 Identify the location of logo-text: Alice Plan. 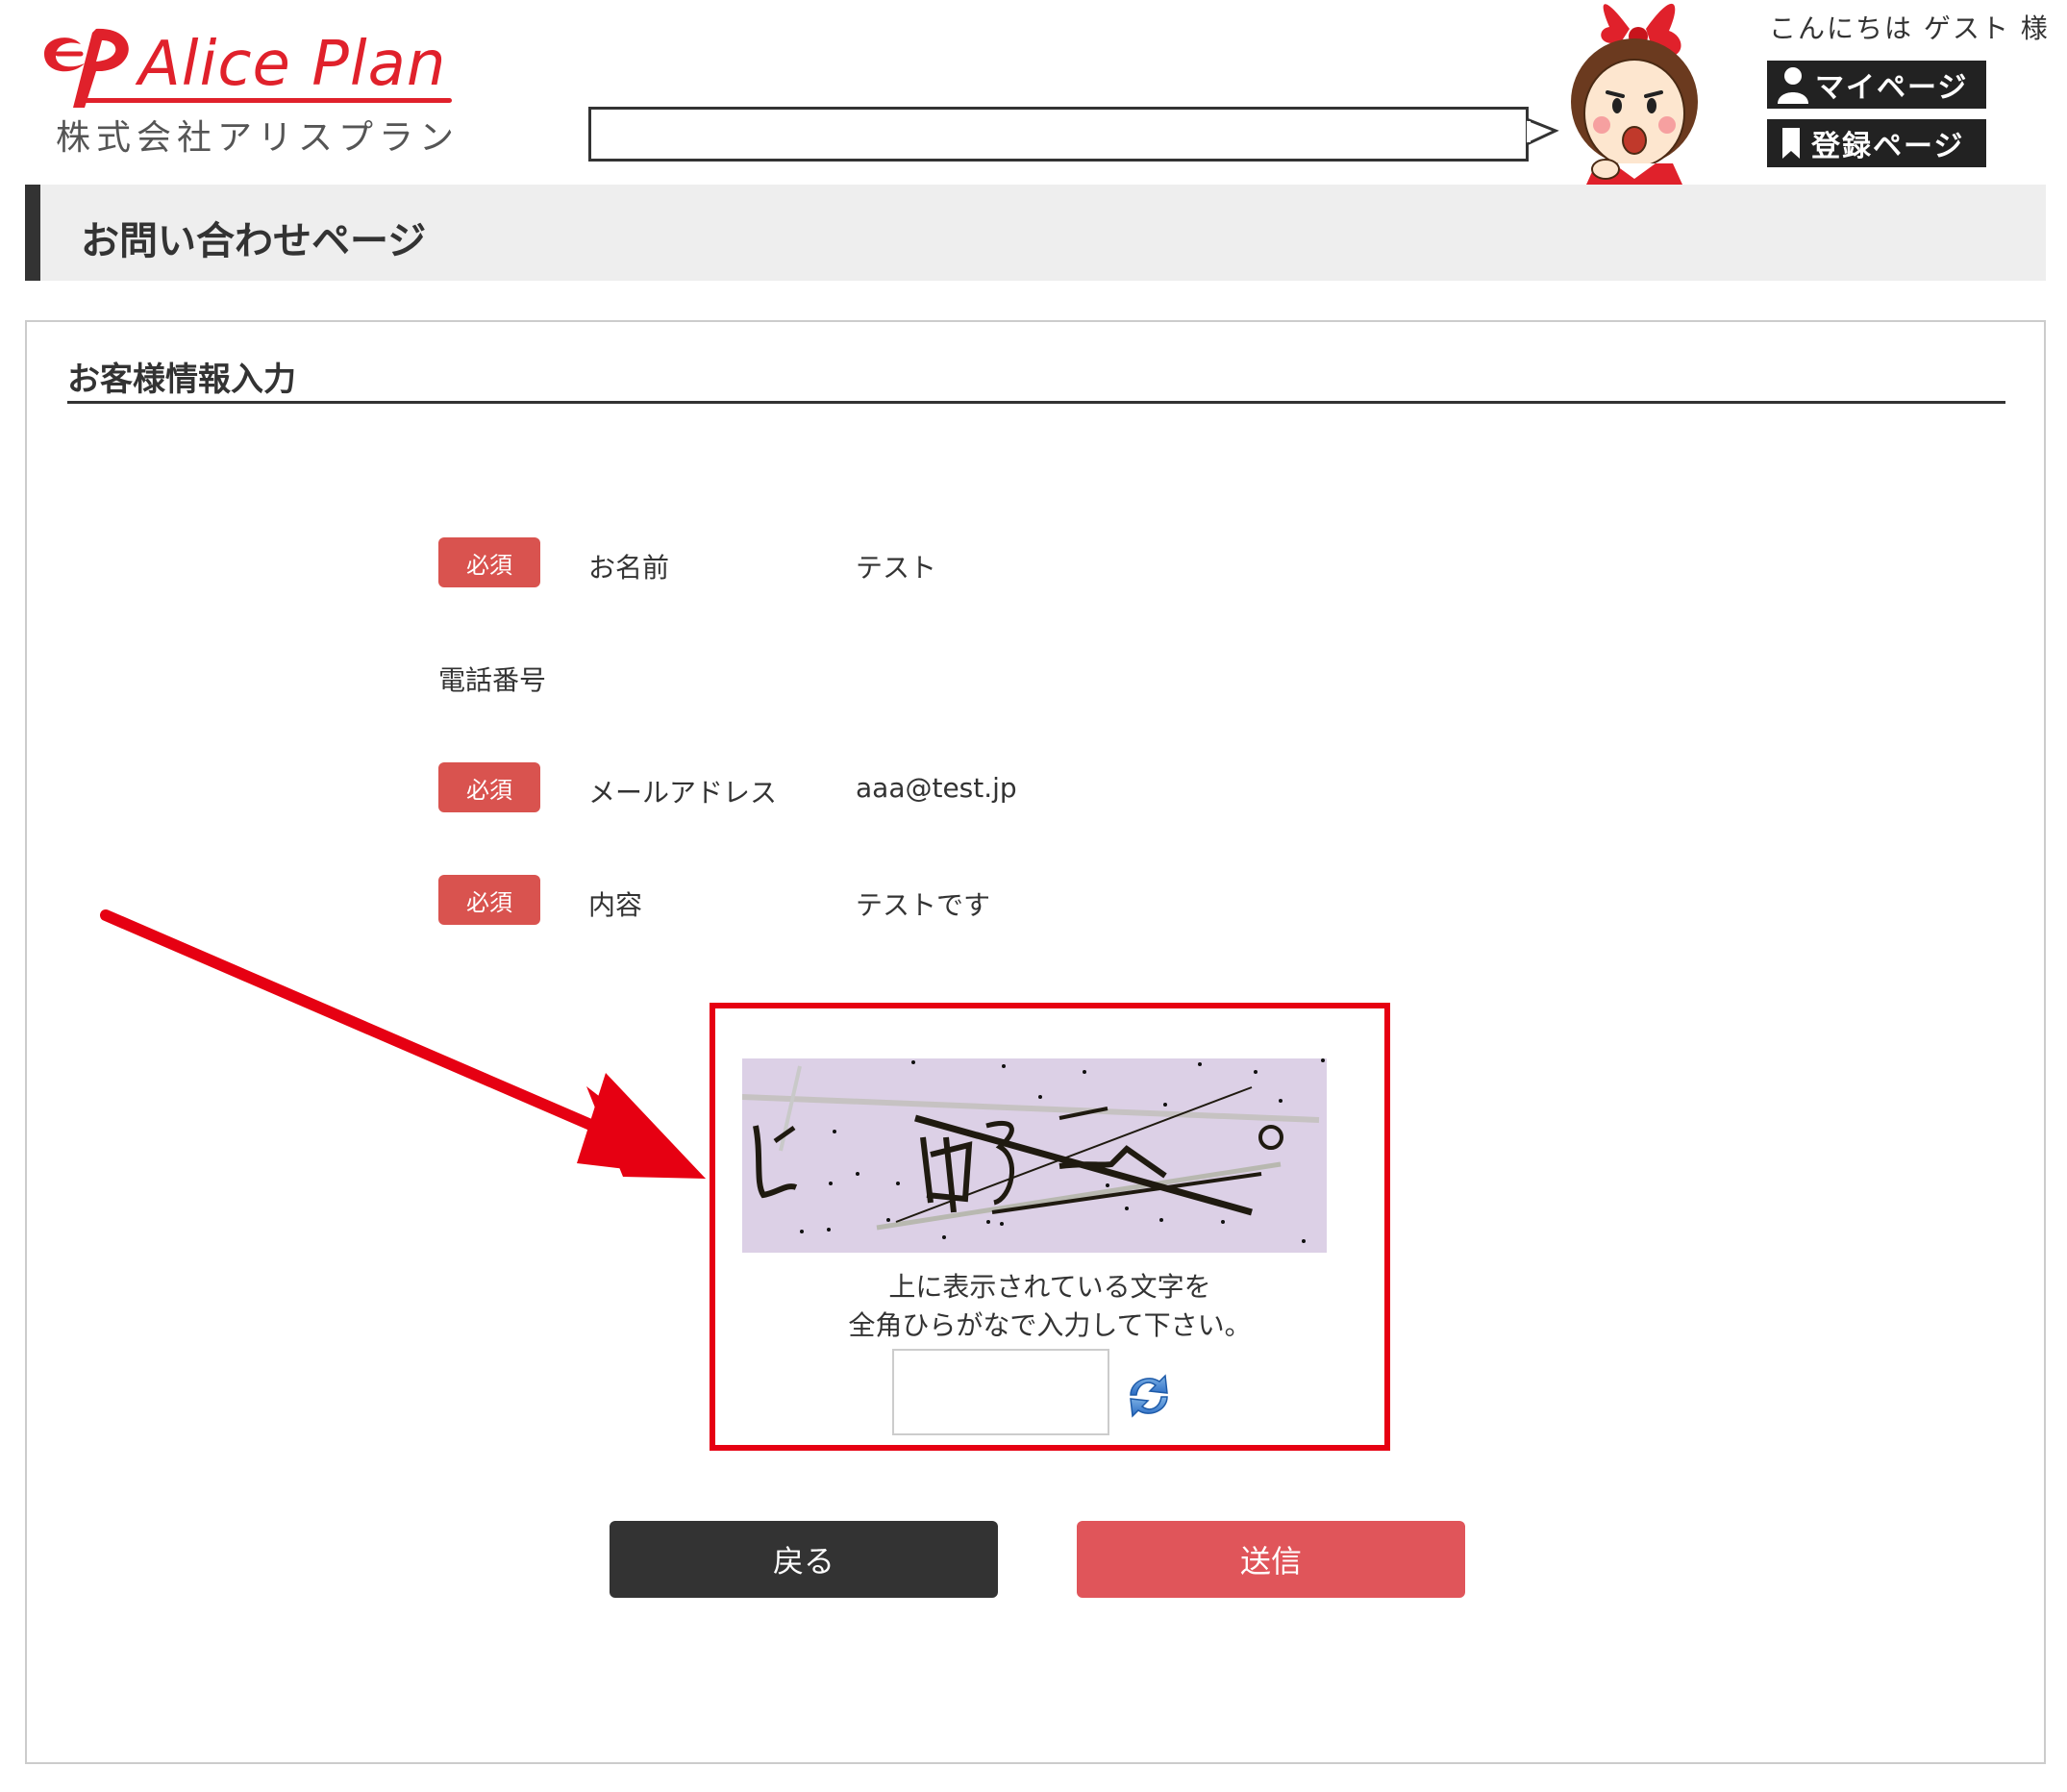
(293, 64).